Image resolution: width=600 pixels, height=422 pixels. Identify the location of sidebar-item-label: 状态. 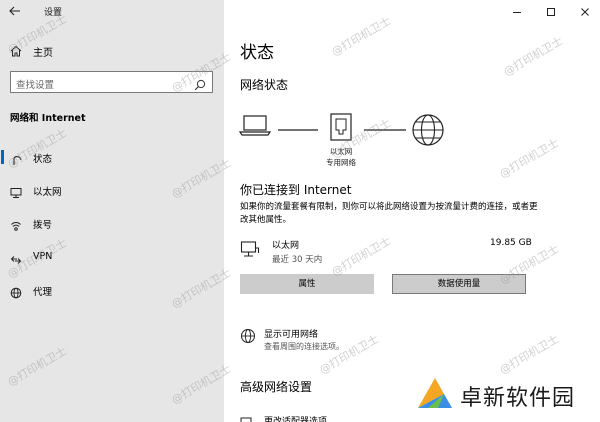
(43, 159).